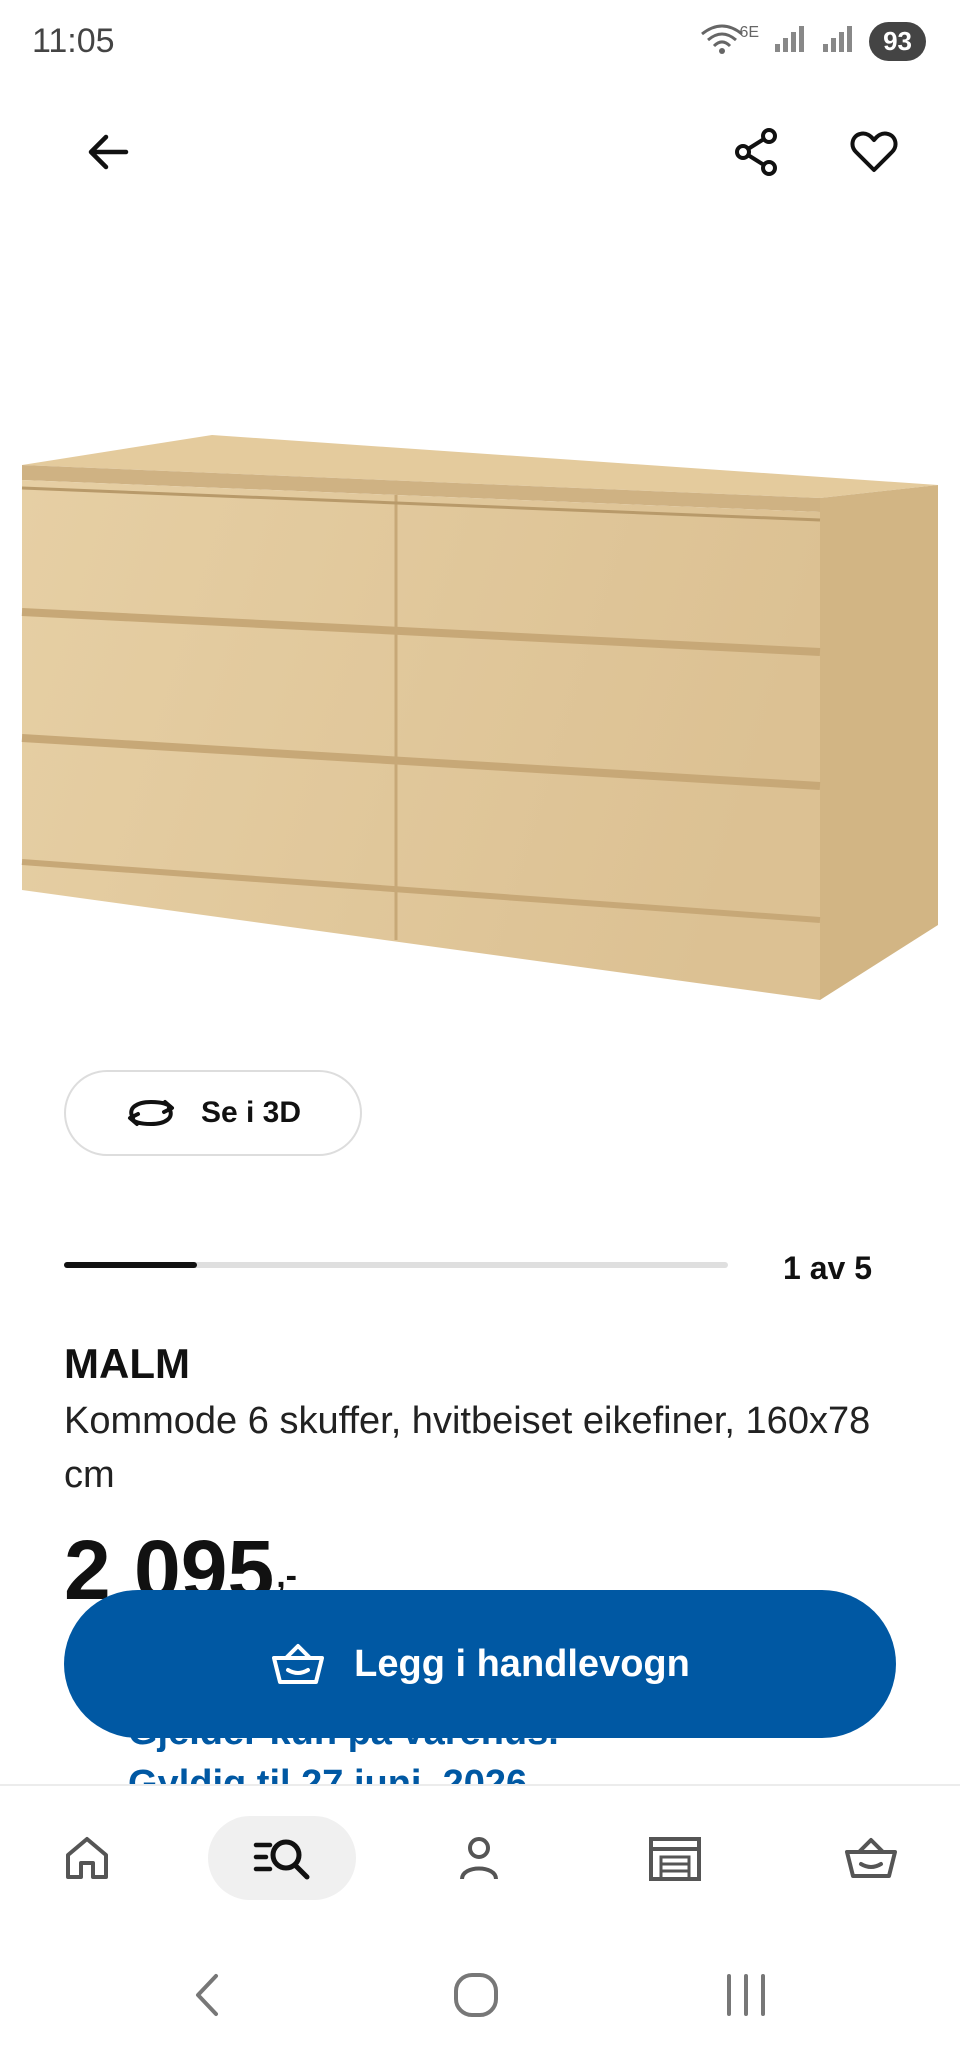 Image resolution: width=960 pixels, height=2059 pixels. What do you see at coordinates (813, 41) in the screenshot?
I see `status-icons: 6E 93` at bounding box center [813, 41].